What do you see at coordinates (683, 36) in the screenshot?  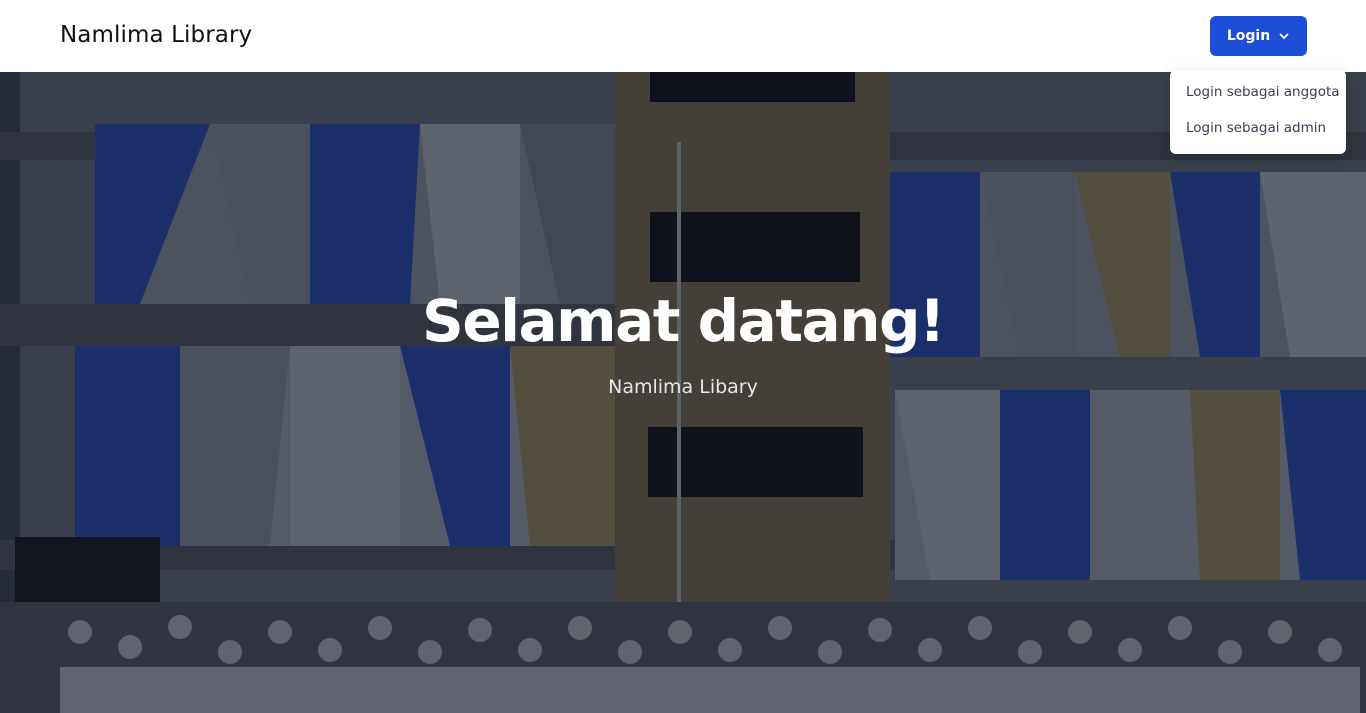 I see `navbar: Namlima Library Login` at bounding box center [683, 36].